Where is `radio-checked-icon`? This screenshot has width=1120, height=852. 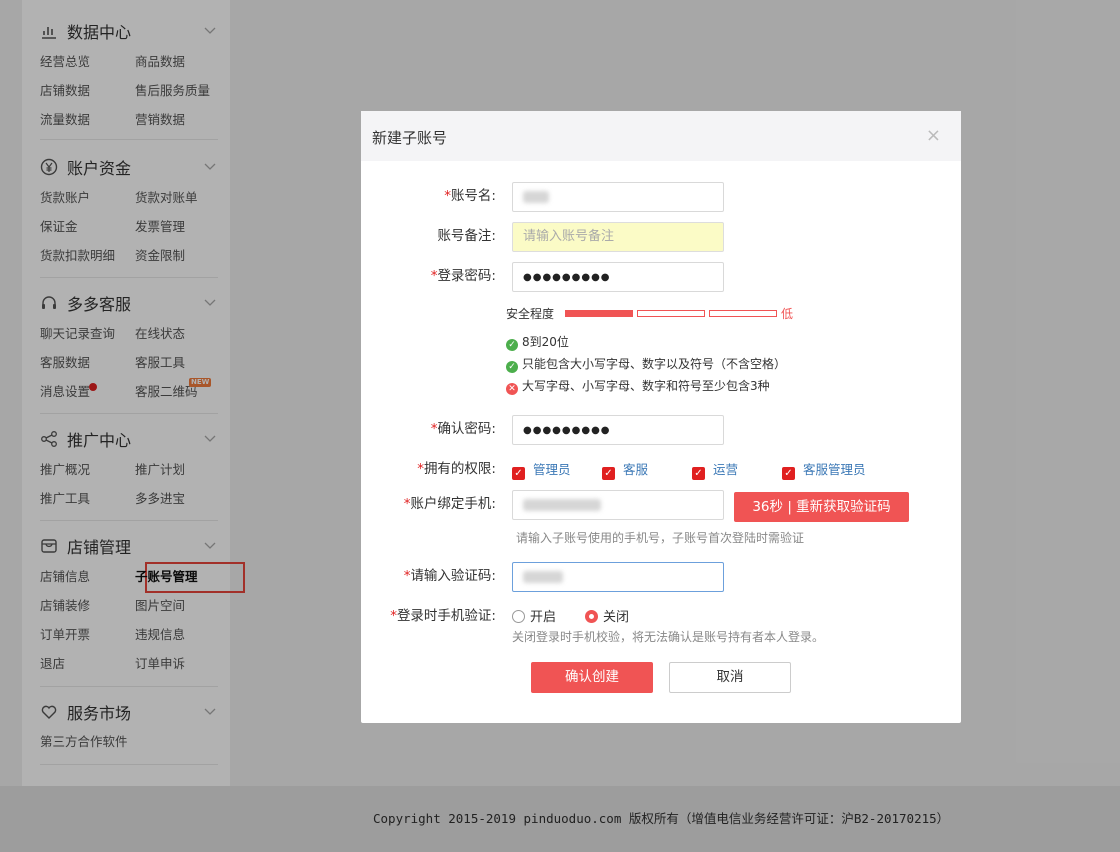 radio-checked-icon is located at coordinates (591, 616).